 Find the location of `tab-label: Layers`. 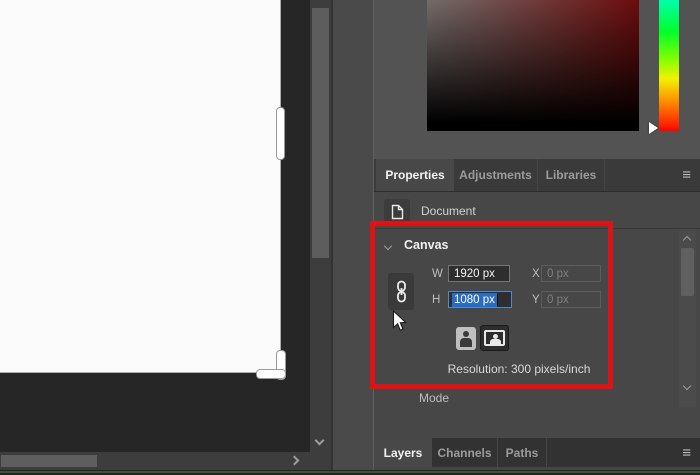

tab-label: Layers is located at coordinates (403, 452).